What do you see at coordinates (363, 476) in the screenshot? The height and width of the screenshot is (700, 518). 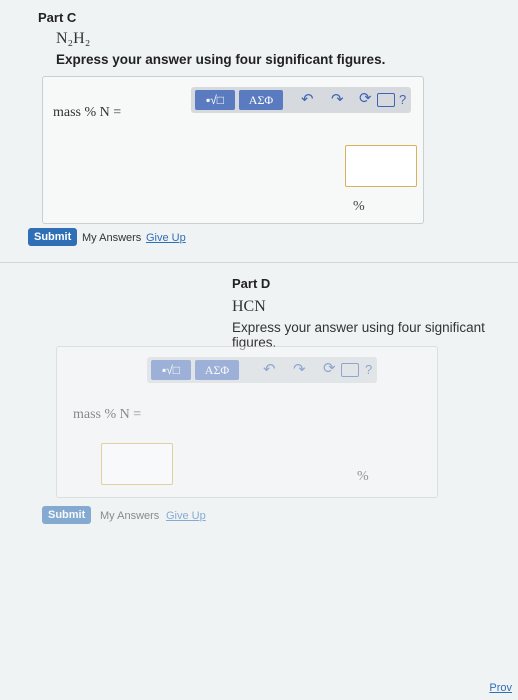 I see `part-d-unit: %` at bounding box center [363, 476].